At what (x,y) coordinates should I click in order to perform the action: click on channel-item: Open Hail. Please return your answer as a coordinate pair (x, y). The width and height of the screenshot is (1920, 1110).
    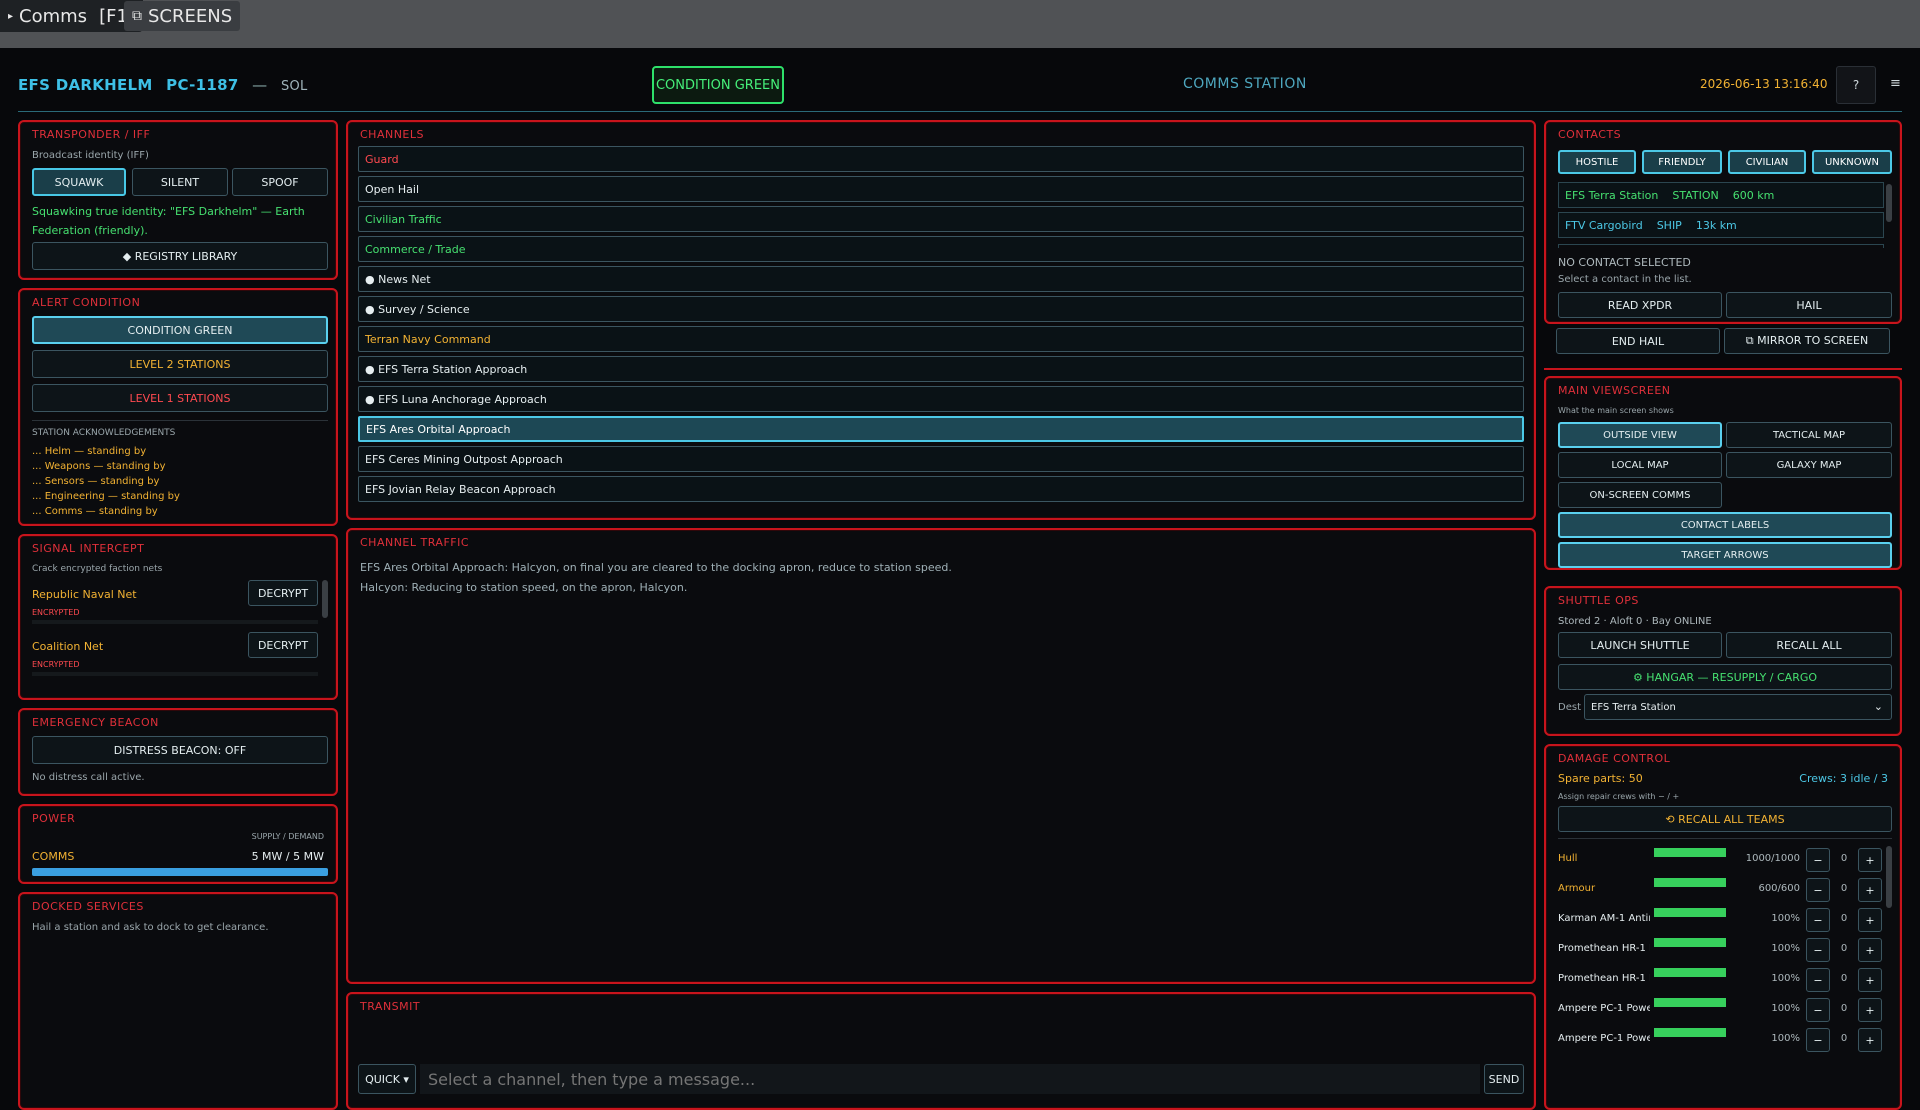
    Looking at the image, I should click on (941, 189).